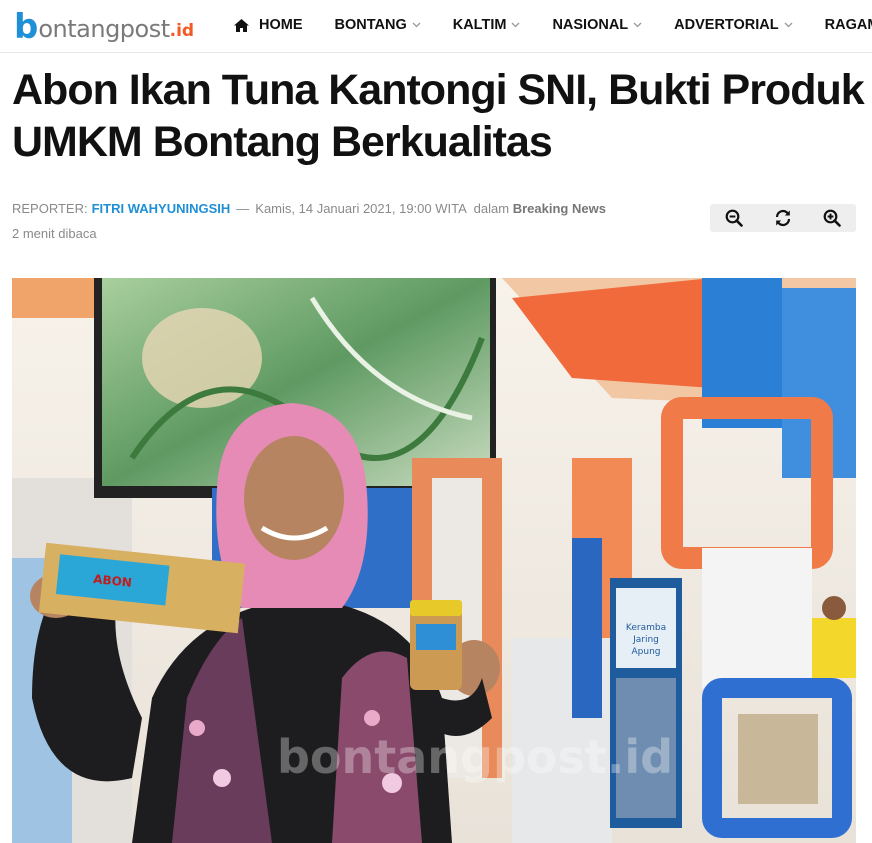 This screenshot has height=843, width=872. Describe the element at coordinates (734, 218) in the screenshot. I see `zoom-out-icon` at that location.